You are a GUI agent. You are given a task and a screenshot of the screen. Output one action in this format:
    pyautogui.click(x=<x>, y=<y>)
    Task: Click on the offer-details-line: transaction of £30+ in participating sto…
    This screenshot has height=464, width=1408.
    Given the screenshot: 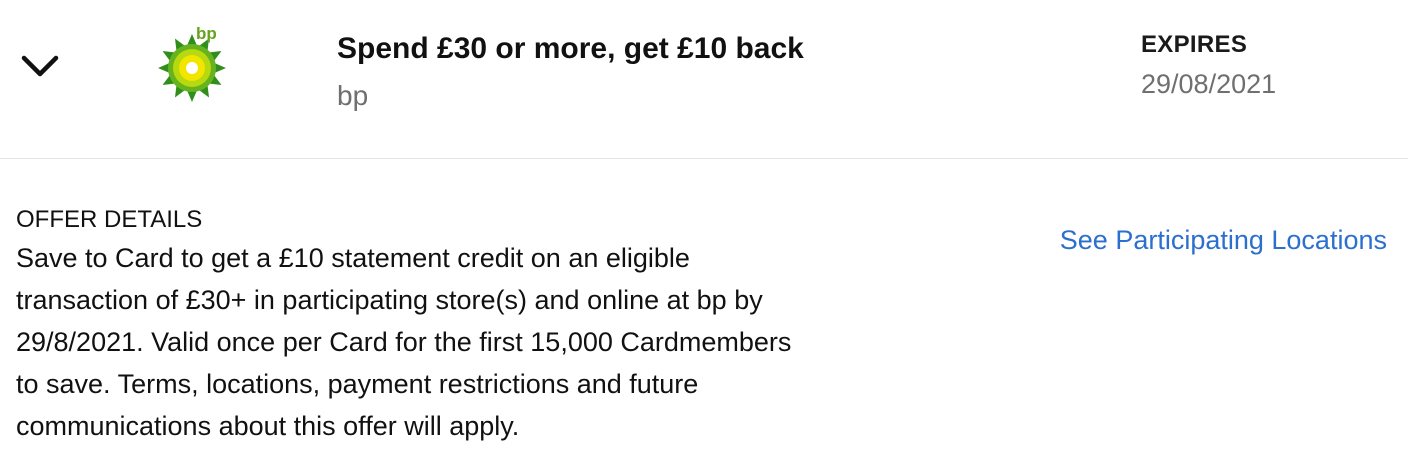 What is the action you would take?
    pyautogui.click(x=389, y=300)
    